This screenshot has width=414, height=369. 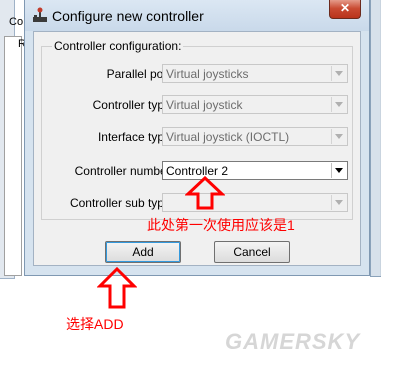 What do you see at coordinates (143, 252) in the screenshot?
I see `add-button: Add` at bounding box center [143, 252].